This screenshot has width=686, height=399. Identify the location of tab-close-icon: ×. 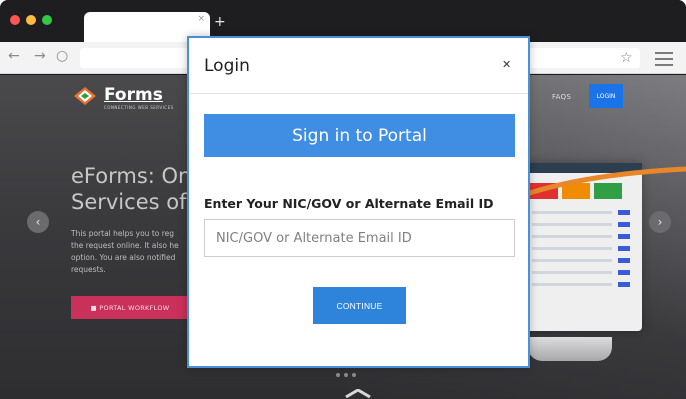
(201, 19).